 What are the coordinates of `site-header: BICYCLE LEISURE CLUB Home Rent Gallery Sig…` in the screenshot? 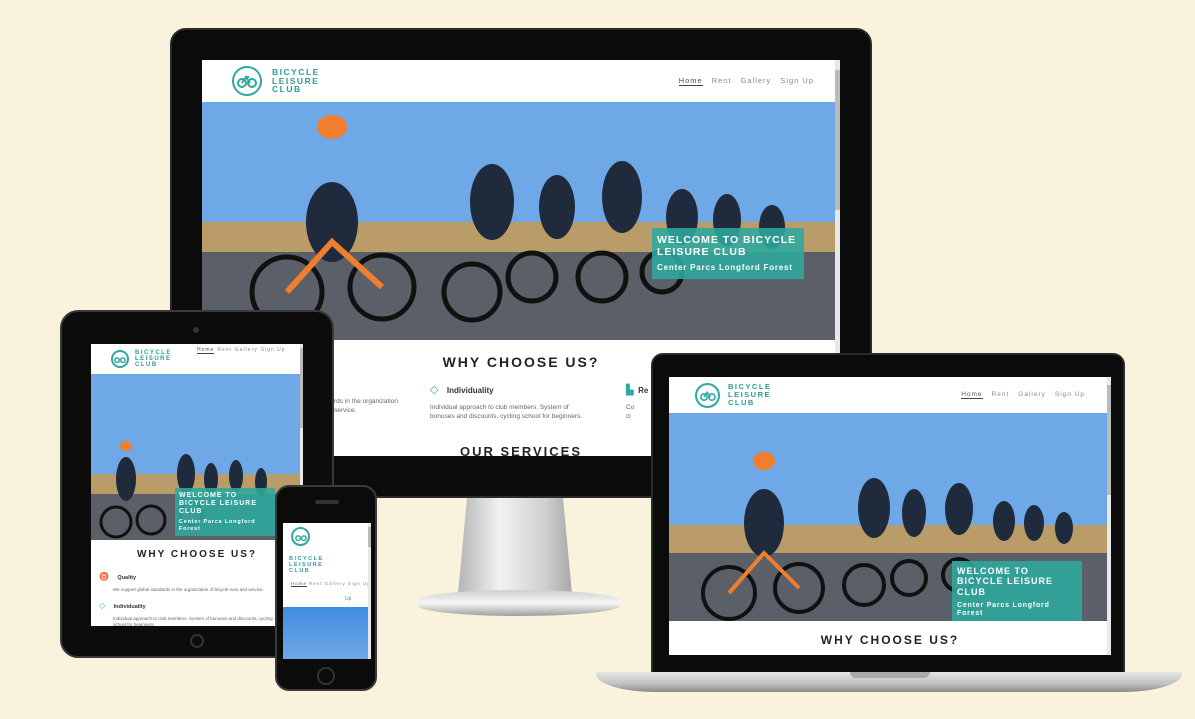 It's located at (521, 81).